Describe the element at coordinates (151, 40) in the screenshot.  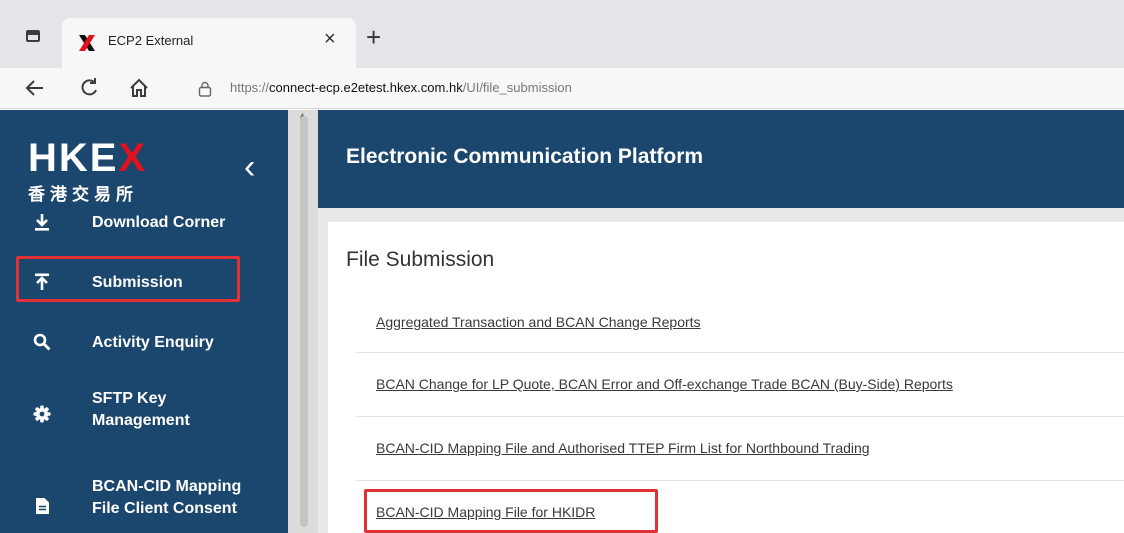
I see `tab-title: ECP2 External` at that location.